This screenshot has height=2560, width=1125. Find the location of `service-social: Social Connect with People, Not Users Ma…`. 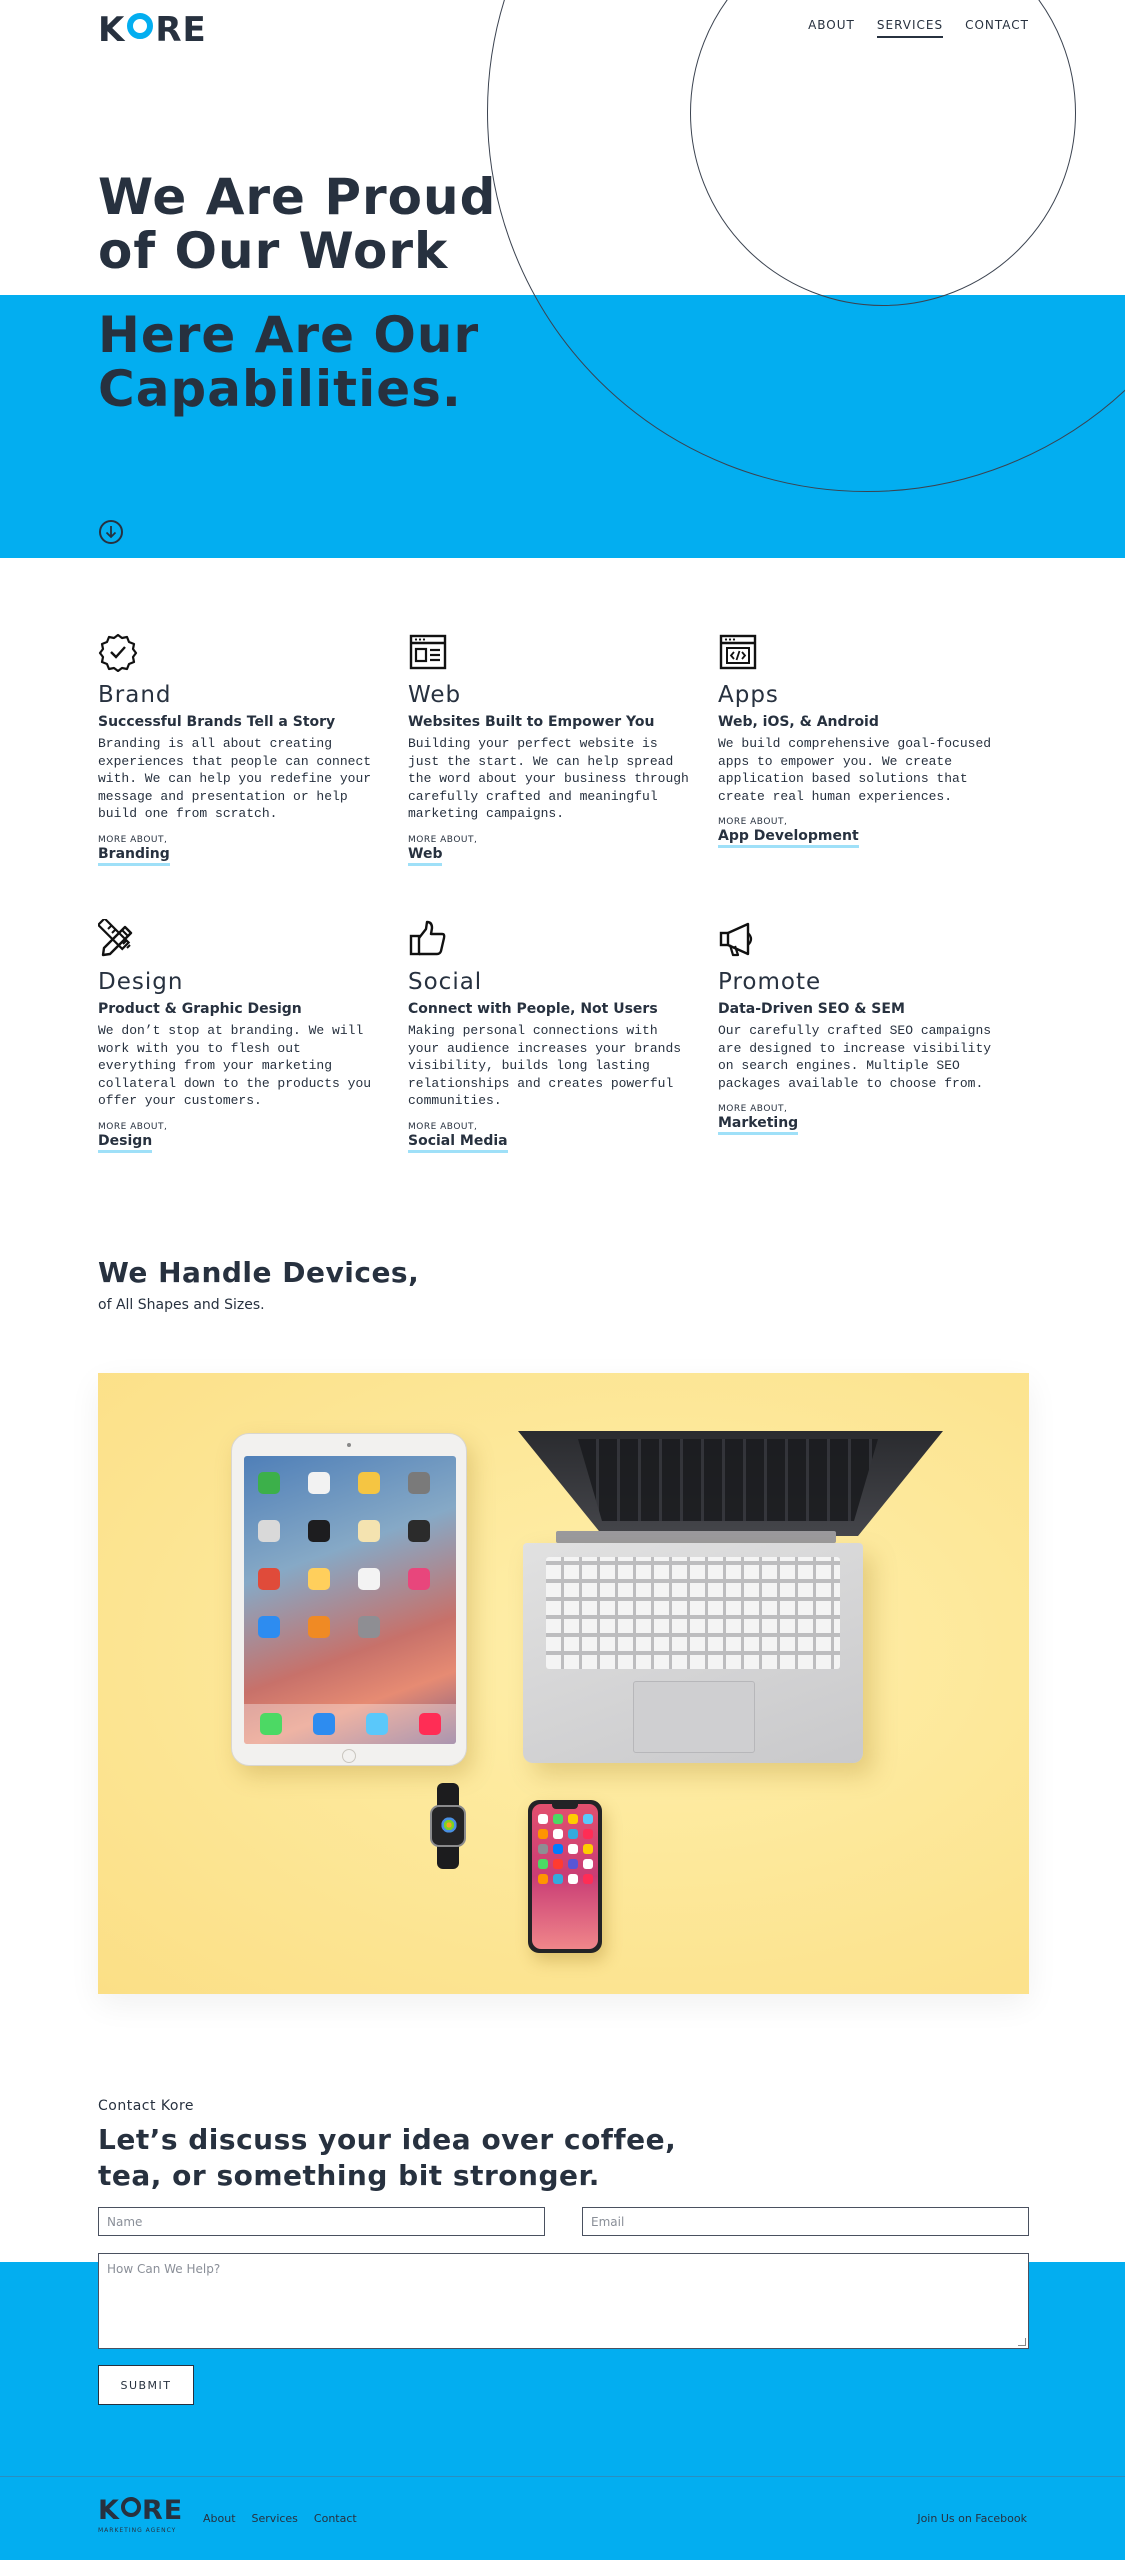

service-social: Social Connect with People, Not Users Ma… is located at coordinates (550, 1036).